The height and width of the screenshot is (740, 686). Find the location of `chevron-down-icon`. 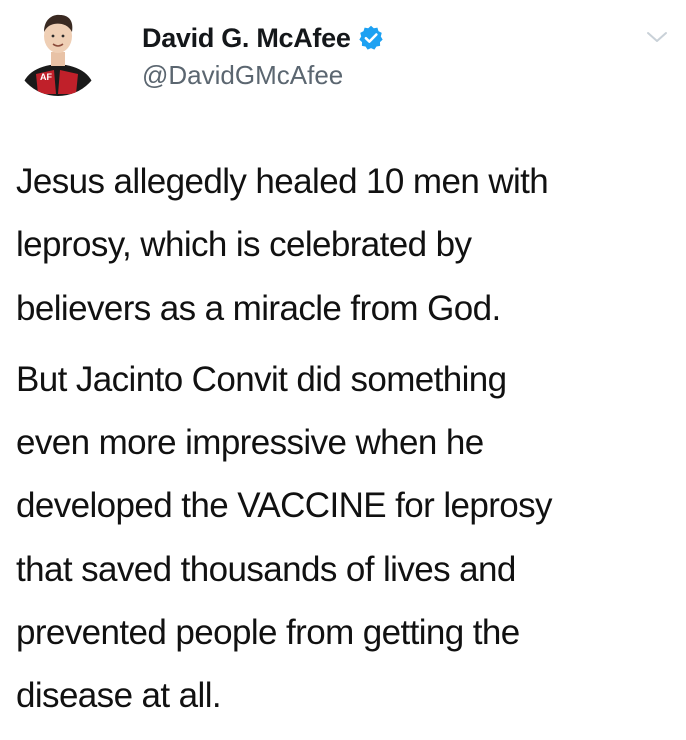

chevron-down-icon is located at coordinates (657, 37).